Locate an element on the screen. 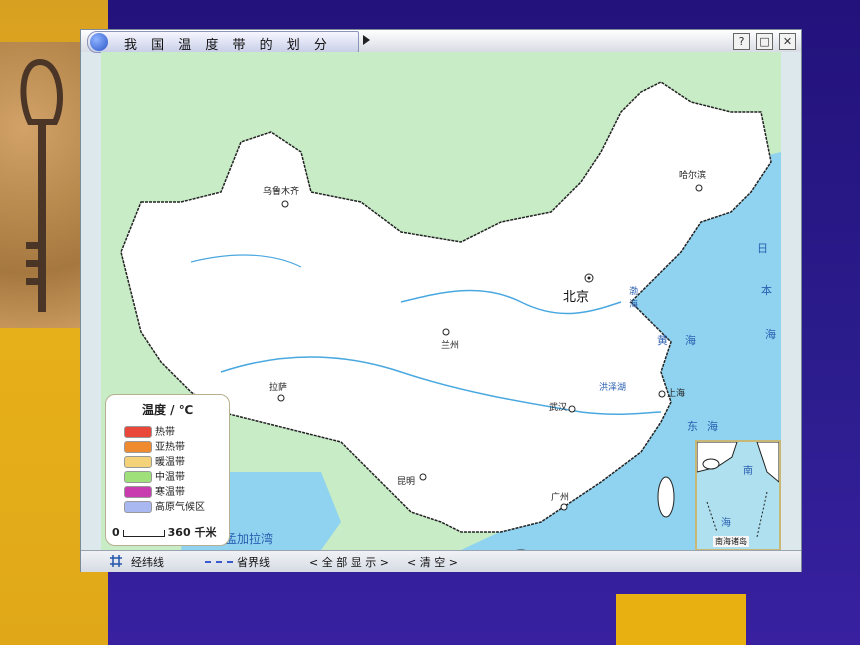  city-label-harbin: 哈尔滨 is located at coordinates (693, 176).